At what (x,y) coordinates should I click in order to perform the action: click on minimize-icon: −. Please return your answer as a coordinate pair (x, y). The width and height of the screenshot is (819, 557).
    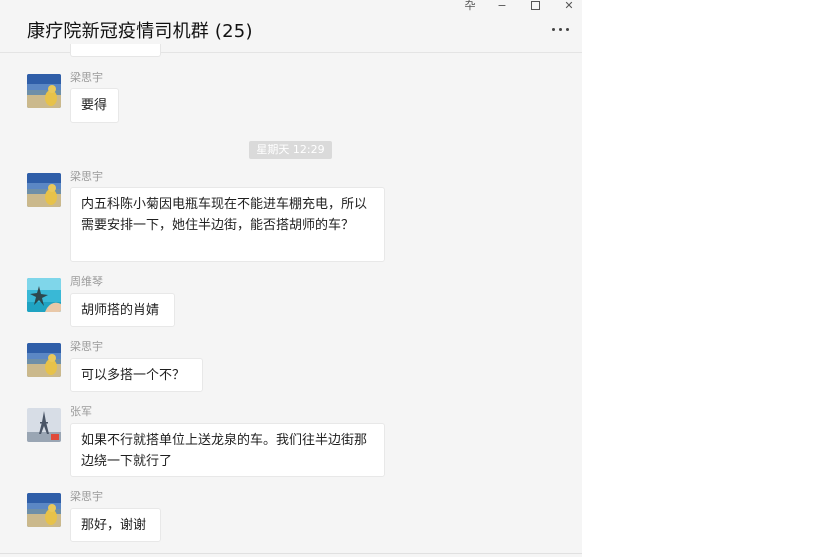
    Looking at the image, I should click on (502, 6).